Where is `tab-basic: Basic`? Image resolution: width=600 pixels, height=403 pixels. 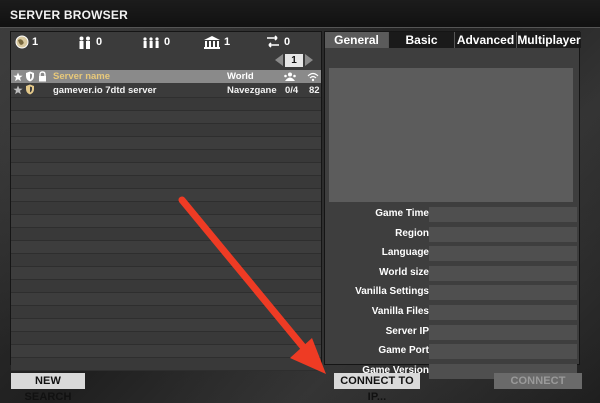
tab-basic: Basic is located at coordinates (422, 40).